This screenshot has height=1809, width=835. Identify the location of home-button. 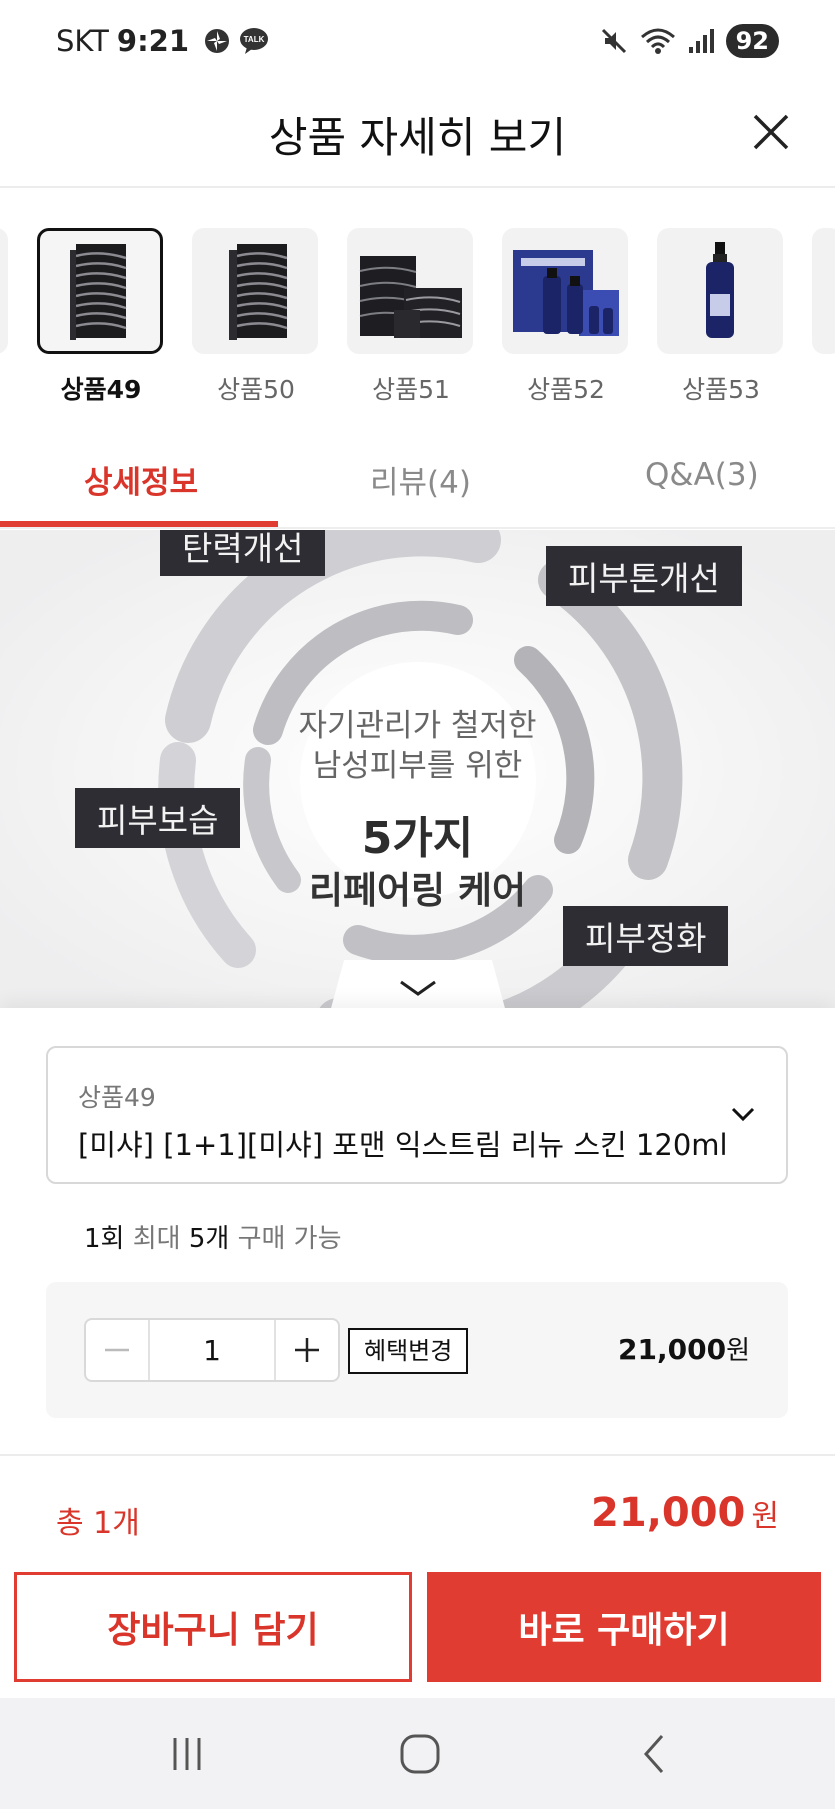
(420, 1754).